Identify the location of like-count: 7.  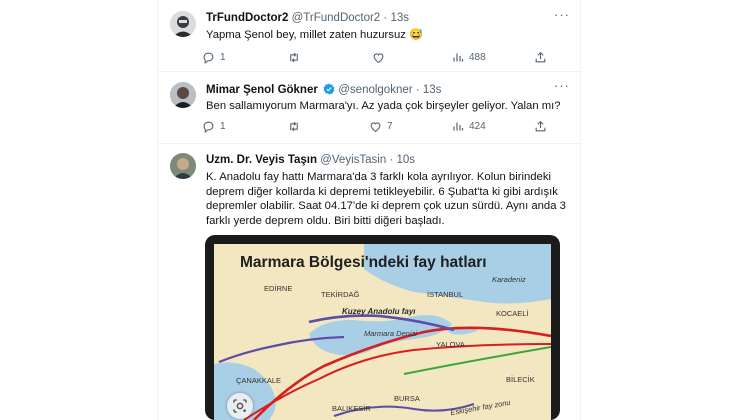
(390, 126).